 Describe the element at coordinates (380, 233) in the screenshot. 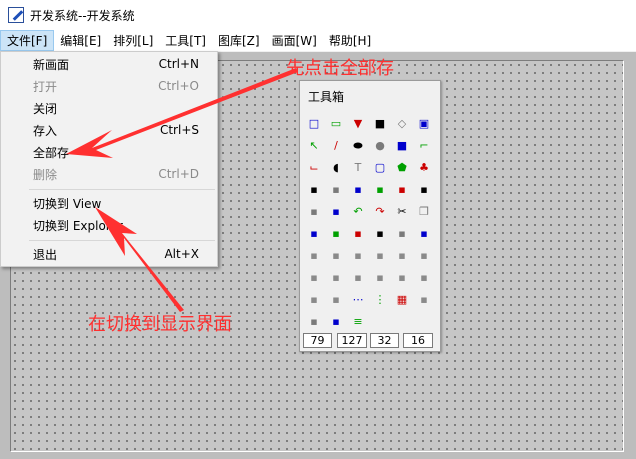

I see `layer-icon: ▪` at that location.